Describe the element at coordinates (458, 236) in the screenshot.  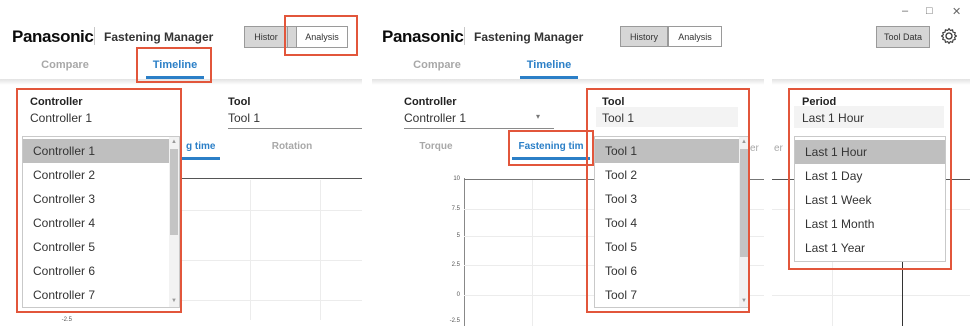
I see `y-tick-label: 5` at that location.